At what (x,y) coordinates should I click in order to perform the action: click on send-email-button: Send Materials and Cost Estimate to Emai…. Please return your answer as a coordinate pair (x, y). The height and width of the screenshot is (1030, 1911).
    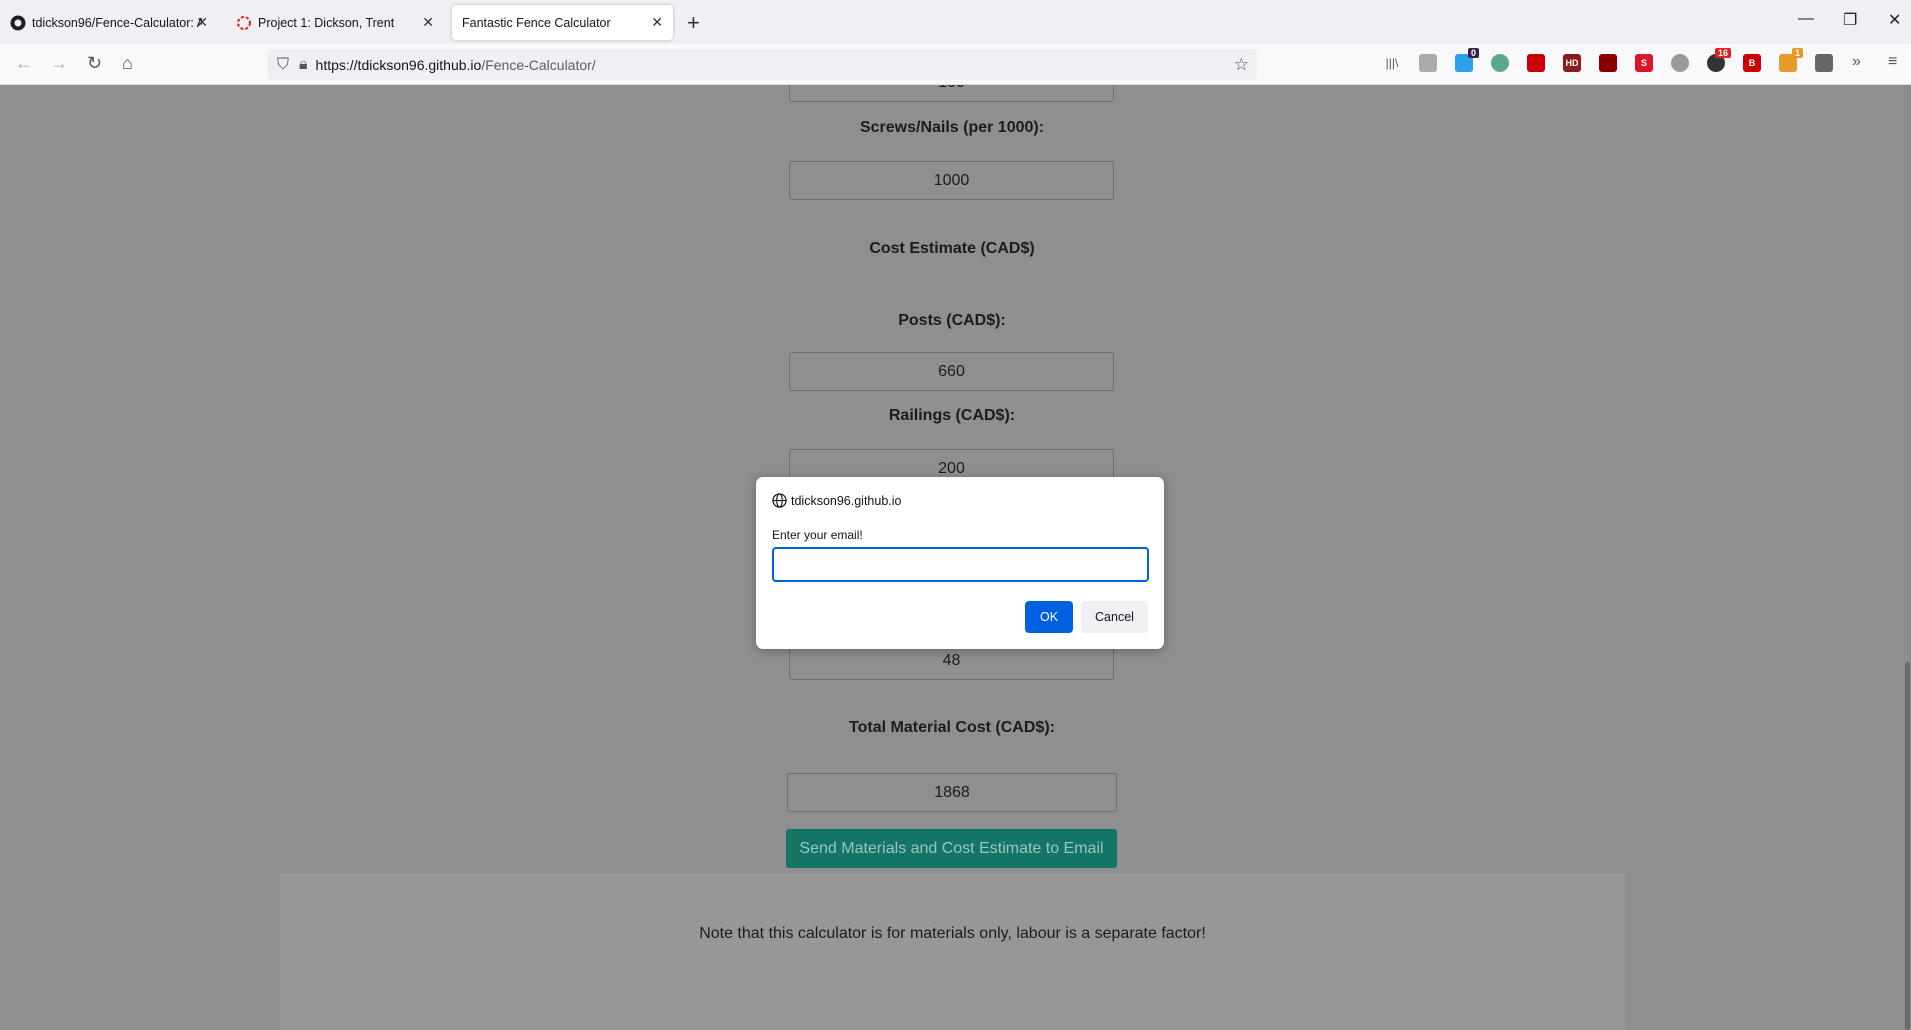
    Looking at the image, I should click on (951, 848).